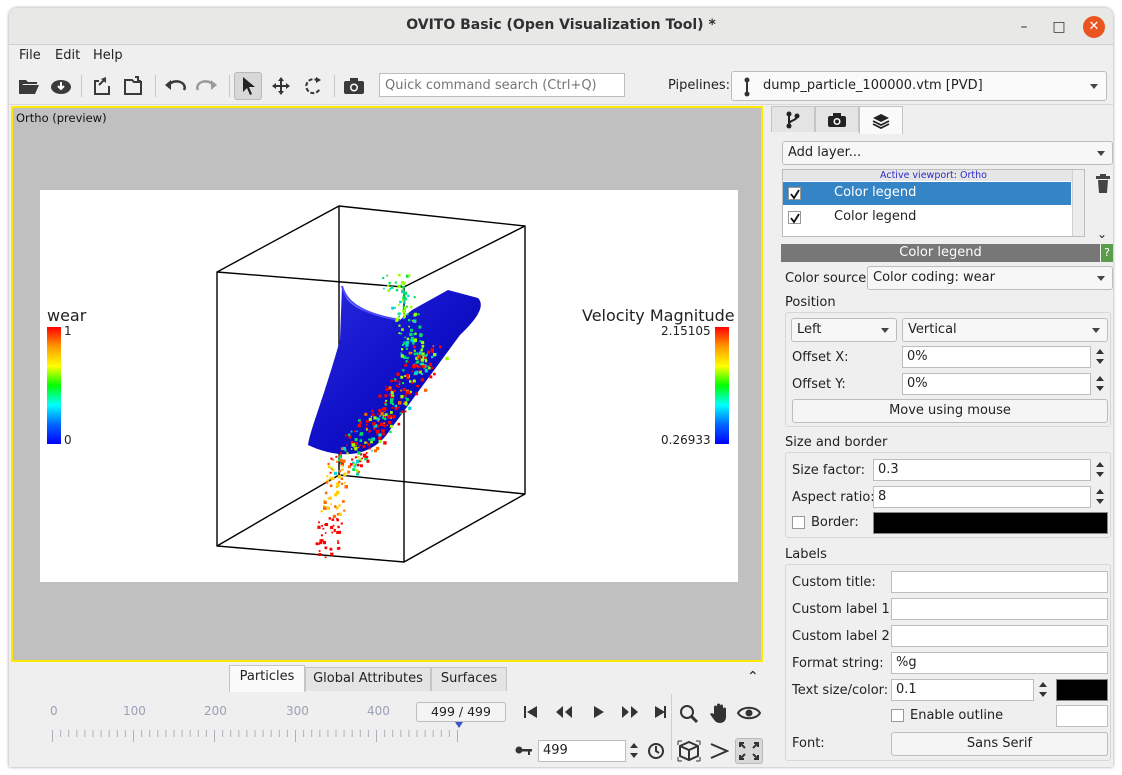 The image size is (1122, 775). What do you see at coordinates (656, 751) in the screenshot?
I see `animation-settings-clock-icon` at bounding box center [656, 751].